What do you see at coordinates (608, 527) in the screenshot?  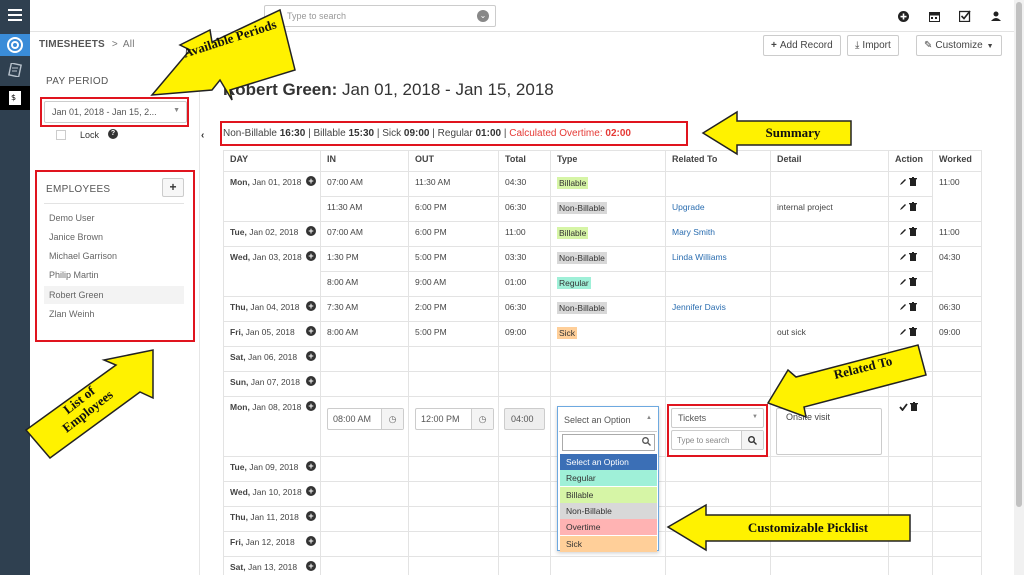 I see `picklist-option: Overtime` at bounding box center [608, 527].